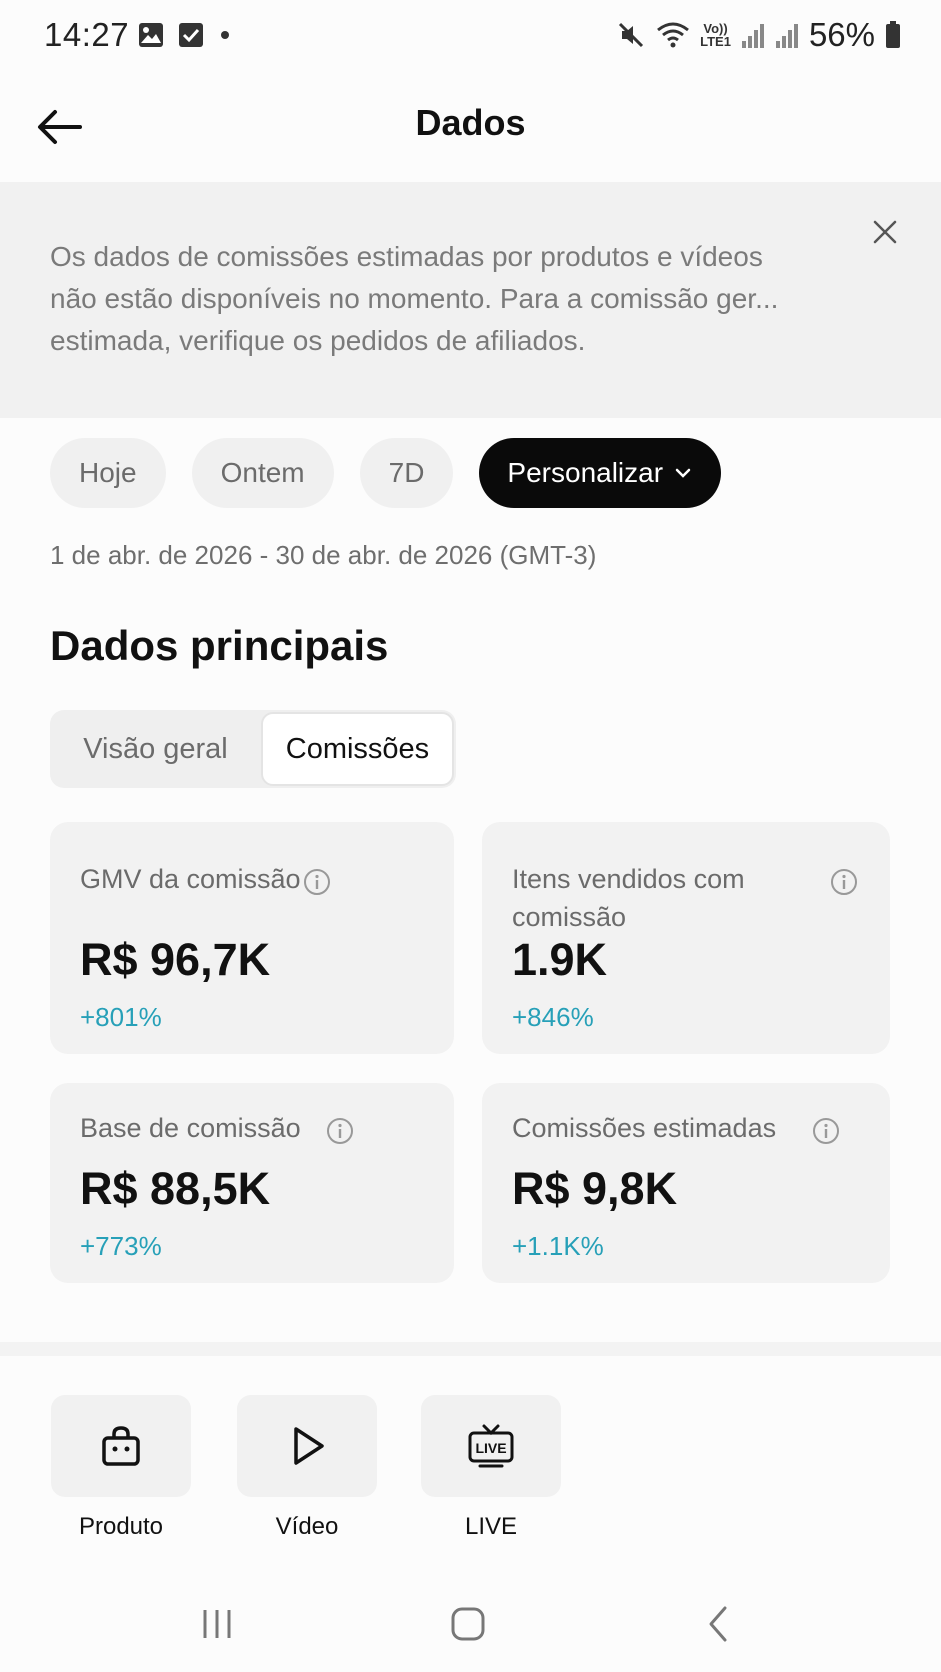 This screenshot has height=1672, width=941. I want to click on back-icon, so click(718, 1624).